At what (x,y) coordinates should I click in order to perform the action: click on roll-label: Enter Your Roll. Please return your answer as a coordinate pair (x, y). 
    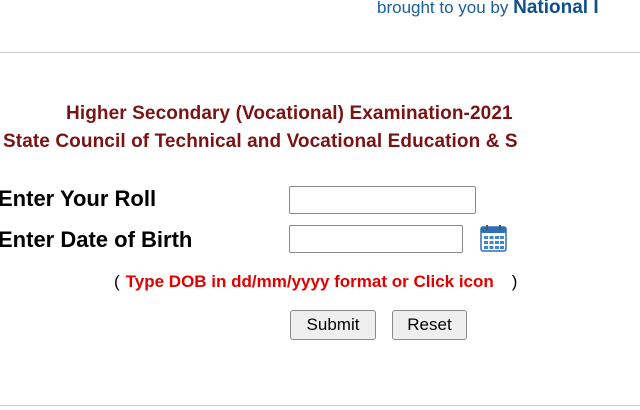
    Looking at the image, I should click on (78, 198).